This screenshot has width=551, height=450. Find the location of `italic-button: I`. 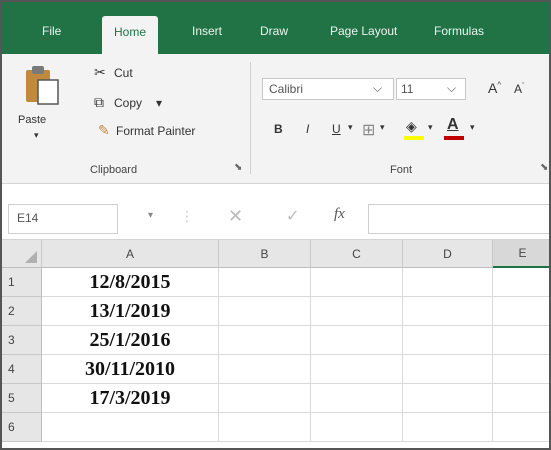

italic-button: I is located at coordinates (307, 129).